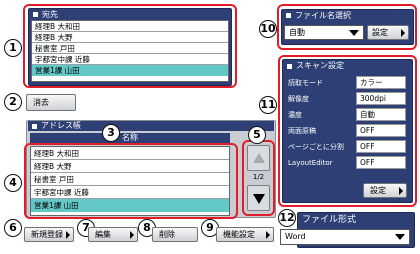 The width and height of the screenshot is (420, 254). Describe the element at coordinates (400, 237) in the screenshot. I see `chevron-down-icon` at that location.